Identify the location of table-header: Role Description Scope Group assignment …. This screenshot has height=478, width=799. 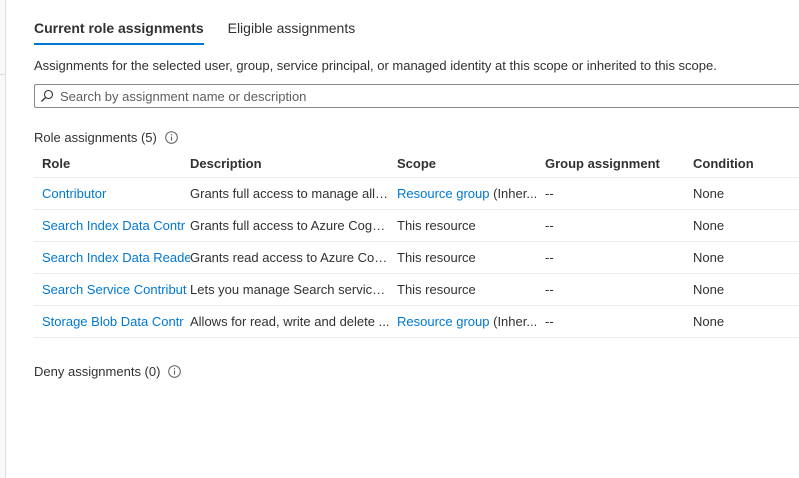
(416, 164).